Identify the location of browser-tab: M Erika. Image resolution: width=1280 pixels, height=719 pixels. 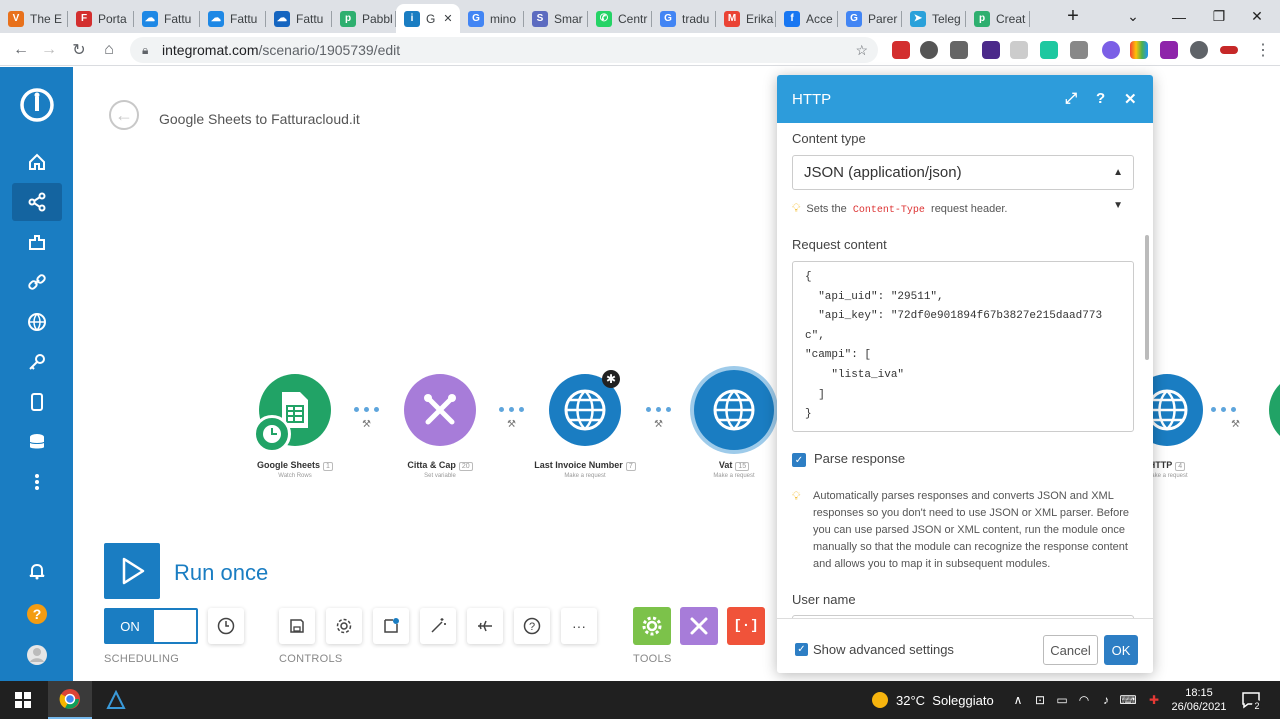
(746, 18).